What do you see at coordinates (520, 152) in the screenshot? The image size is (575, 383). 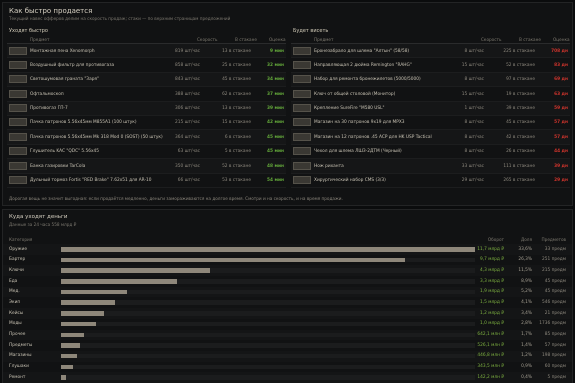 I see `item-stock: 26 в стакане` at bounding box center [520, 152].